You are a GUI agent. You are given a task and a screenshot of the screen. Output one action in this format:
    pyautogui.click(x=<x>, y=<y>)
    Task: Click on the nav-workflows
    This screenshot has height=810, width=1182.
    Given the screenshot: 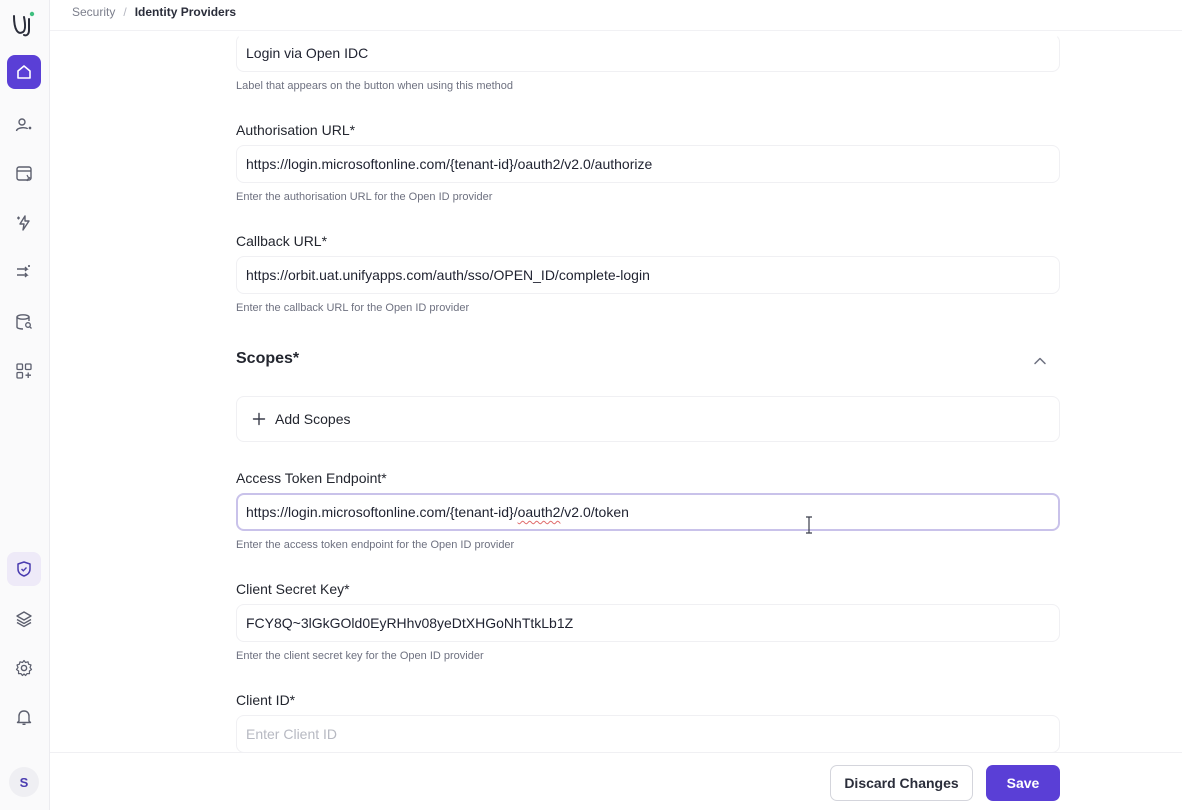 What is the action you would take?
    pyautogui.click(x=24, y=272)
    